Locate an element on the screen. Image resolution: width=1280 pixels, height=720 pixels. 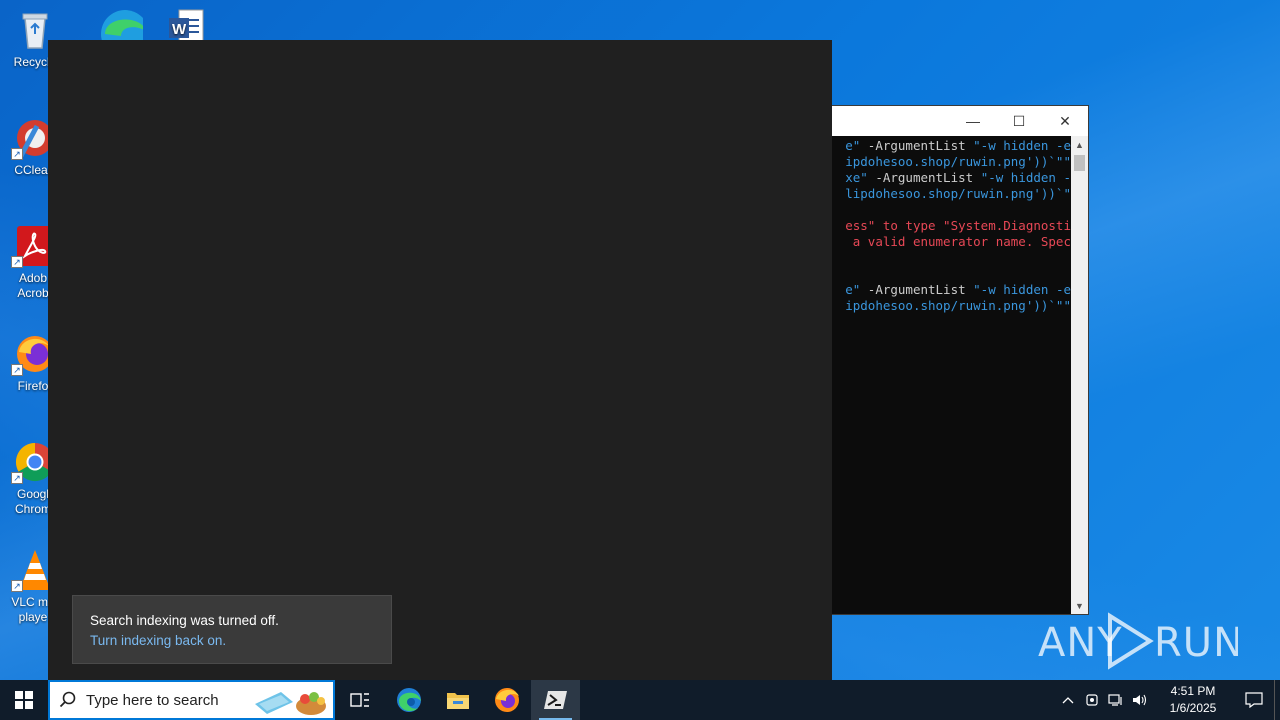
minimize-button: — is located at coordinates (973, 121).